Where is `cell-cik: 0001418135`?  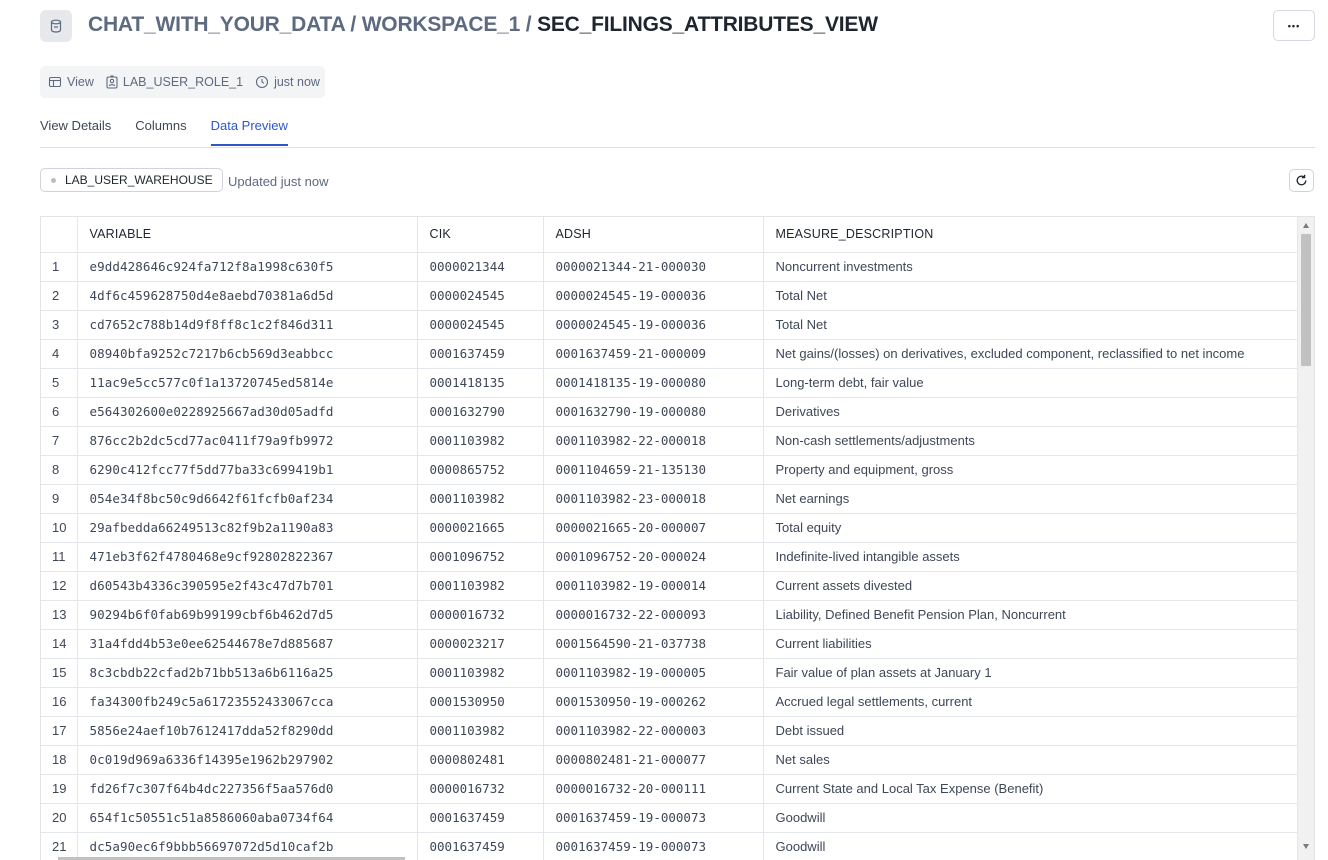 cell-cik: 0001418135 is located at coordinates (480, 383).